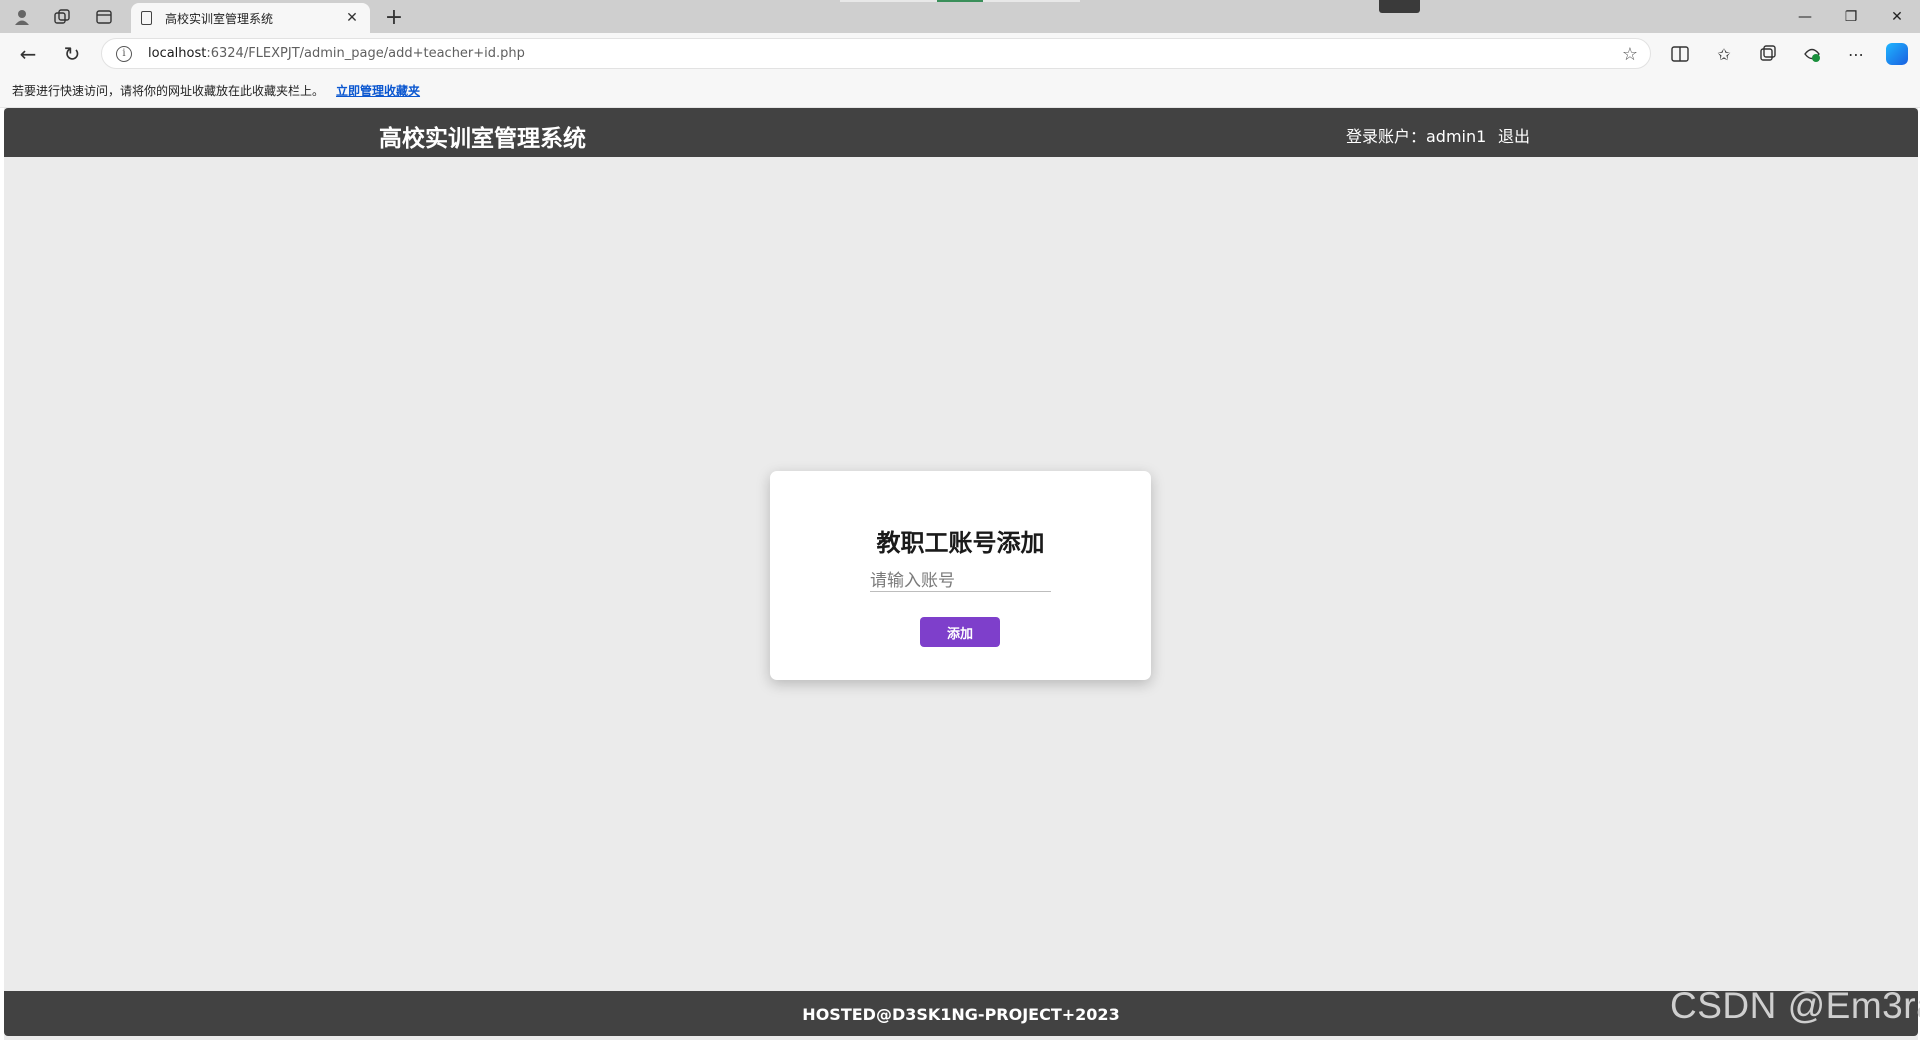 The height and width of the screenshot is (1040, 1920). Describe the element at coordinates (1856, 54) in the screenshot. I see `more-options-icon: ⋯` at that location.